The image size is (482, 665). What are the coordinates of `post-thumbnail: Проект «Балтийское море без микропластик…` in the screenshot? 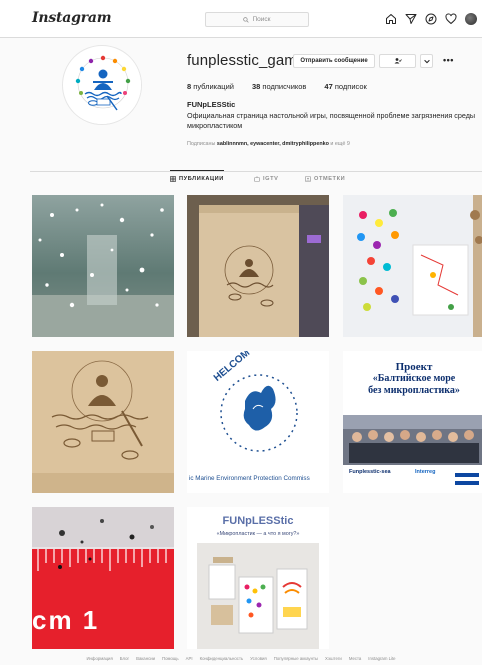 It's located at (412, 422).